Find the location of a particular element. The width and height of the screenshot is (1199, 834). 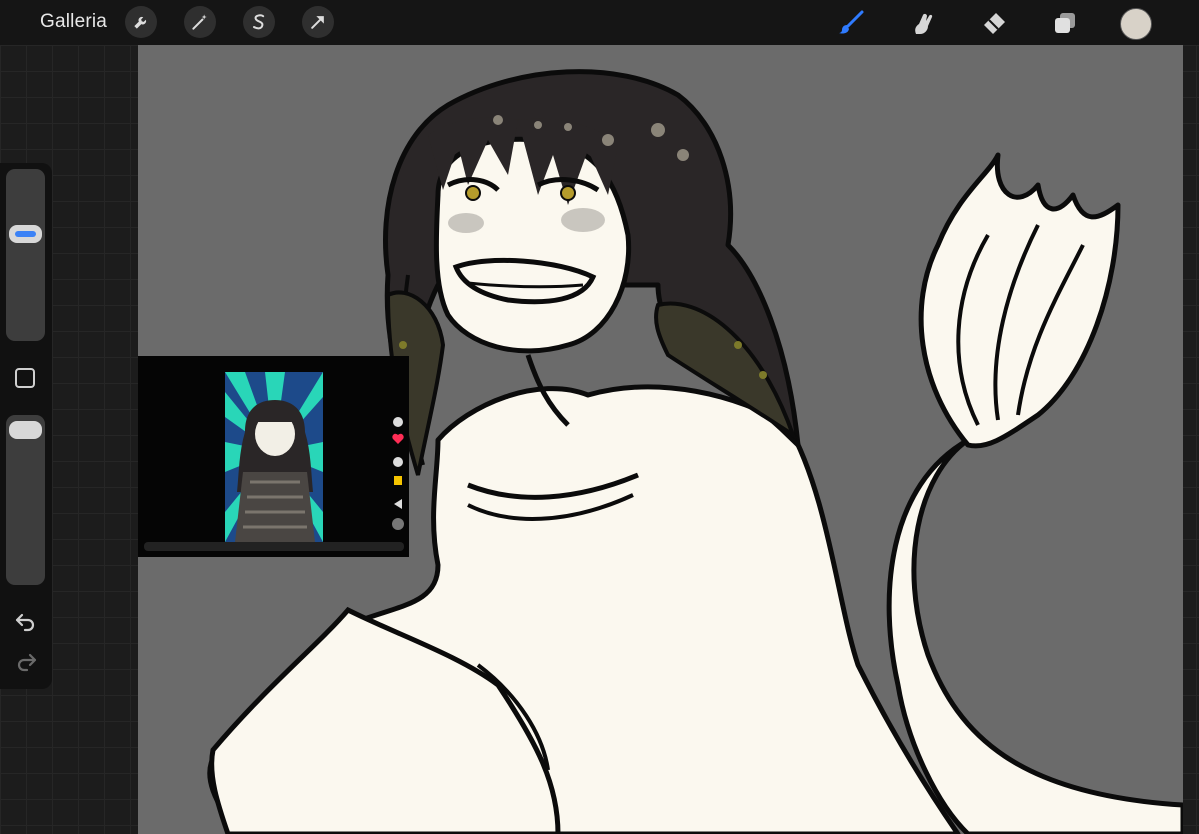

redo-button is located at coordinates (26, 662).